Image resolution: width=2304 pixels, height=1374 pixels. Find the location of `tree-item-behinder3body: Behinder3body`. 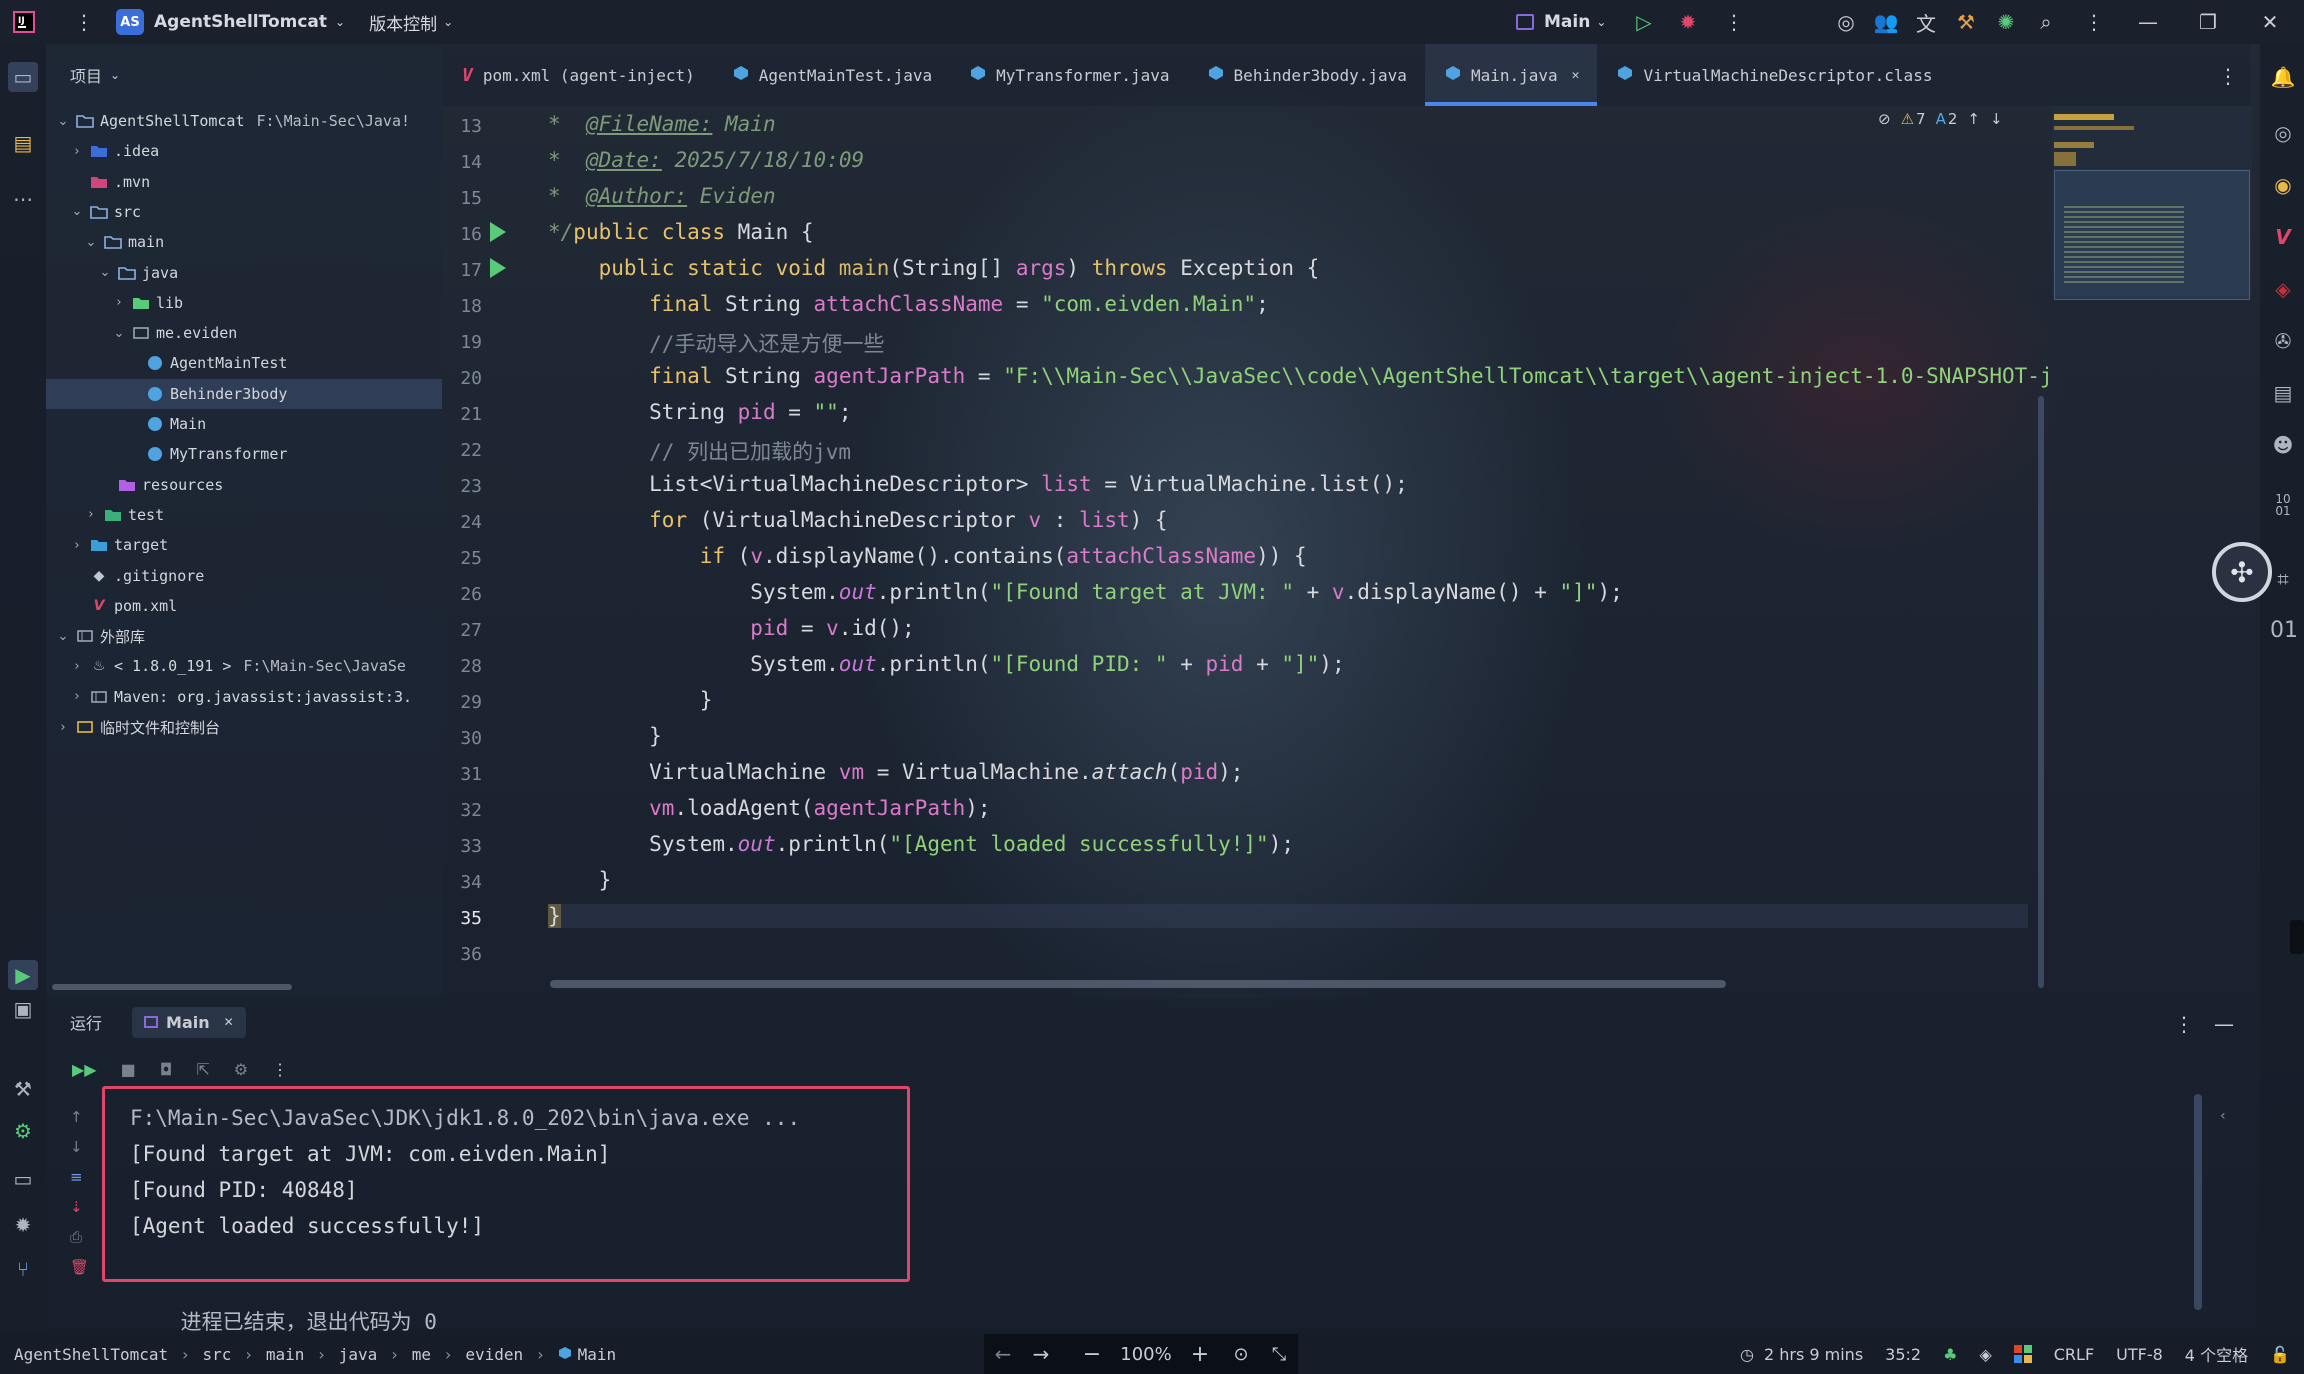

tree-item-behinder3body: Behinder3body is located at coordinates (244, 393).